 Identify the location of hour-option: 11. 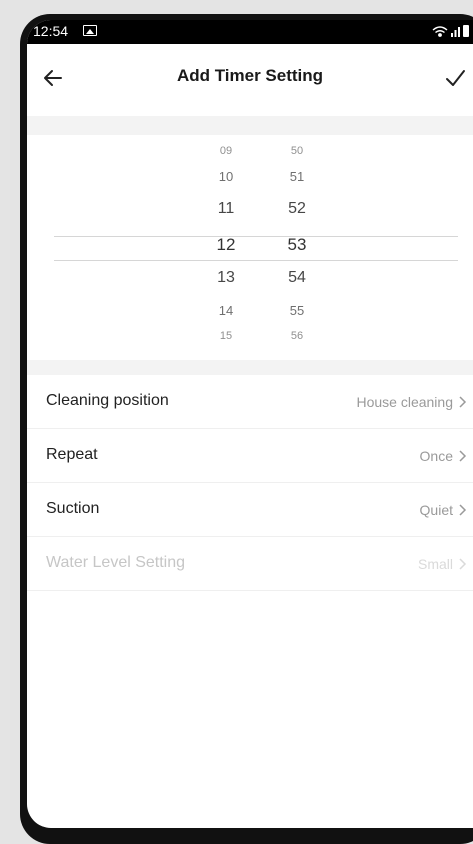
(226, 209).